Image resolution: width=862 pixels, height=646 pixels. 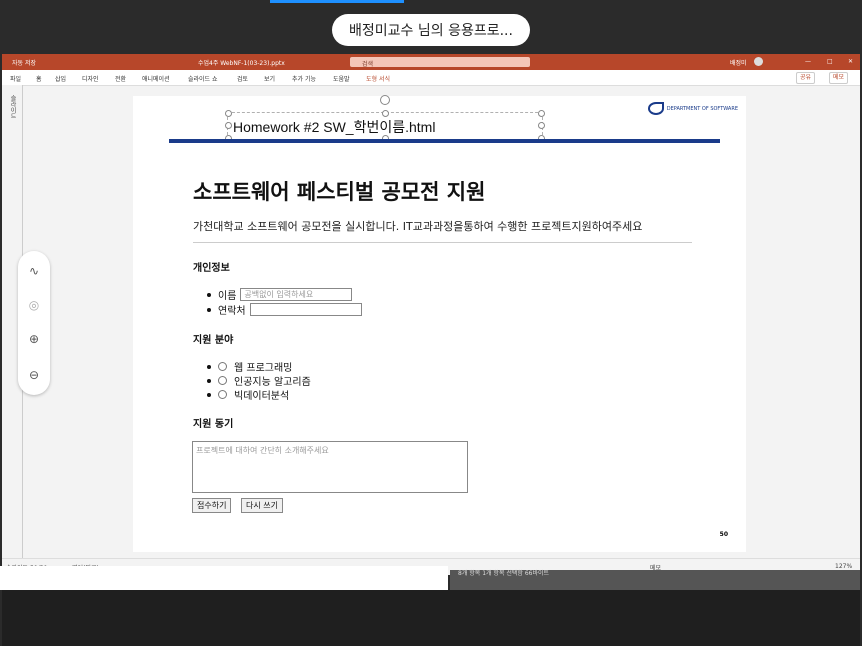 I want to click on submit-button: 접수하기, so click(x=212, y=505).